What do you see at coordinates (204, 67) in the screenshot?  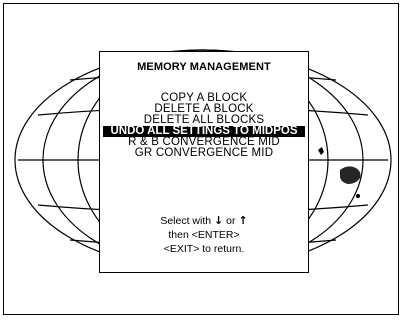 I see `menu-title: MEMORY MANAGEMENT` at bounding box center [204, 67].